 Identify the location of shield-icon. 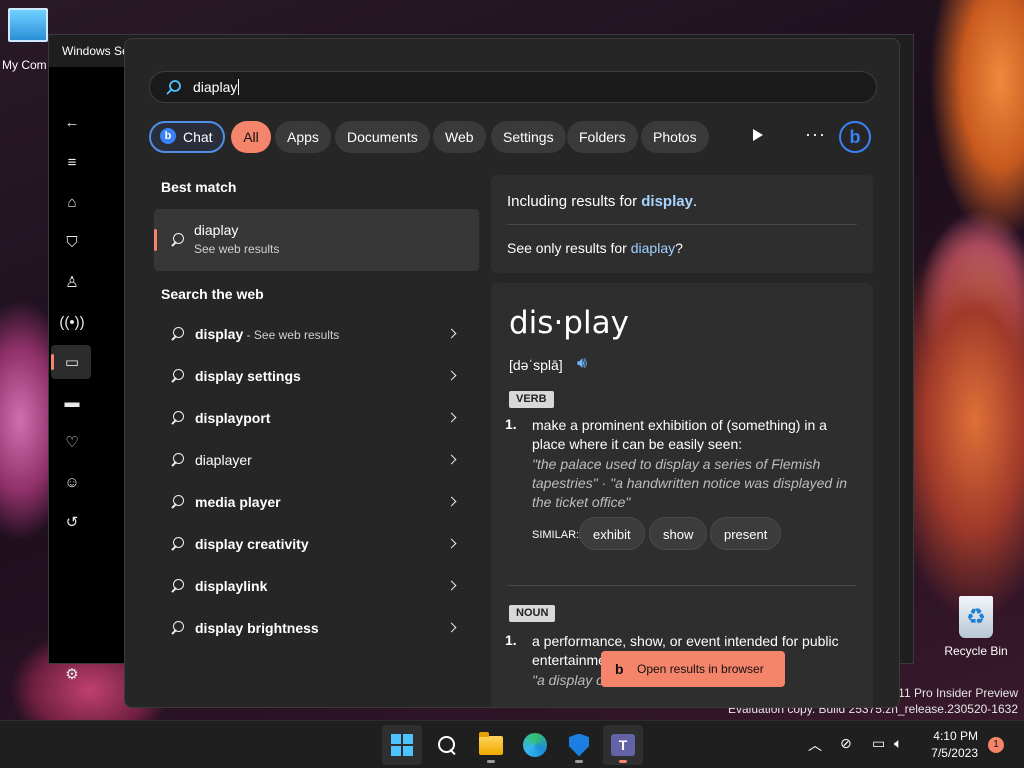
(579, 745).